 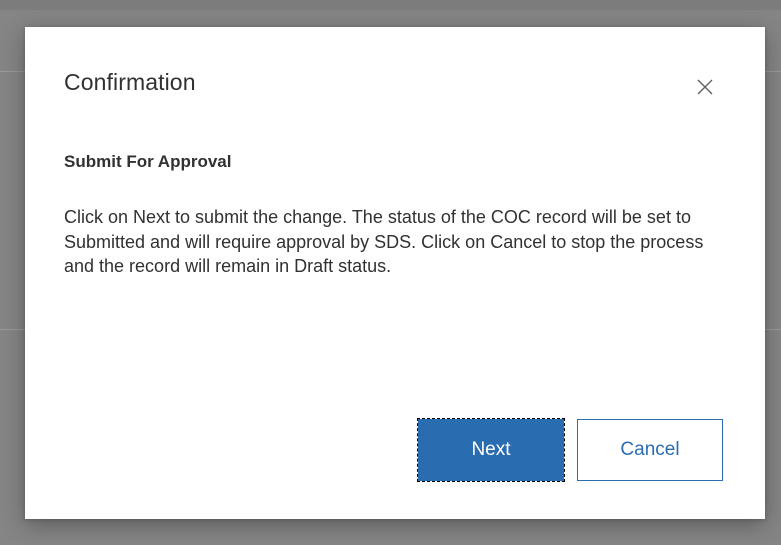 I want to click on next-button: Next, so click(x=491, y=450).